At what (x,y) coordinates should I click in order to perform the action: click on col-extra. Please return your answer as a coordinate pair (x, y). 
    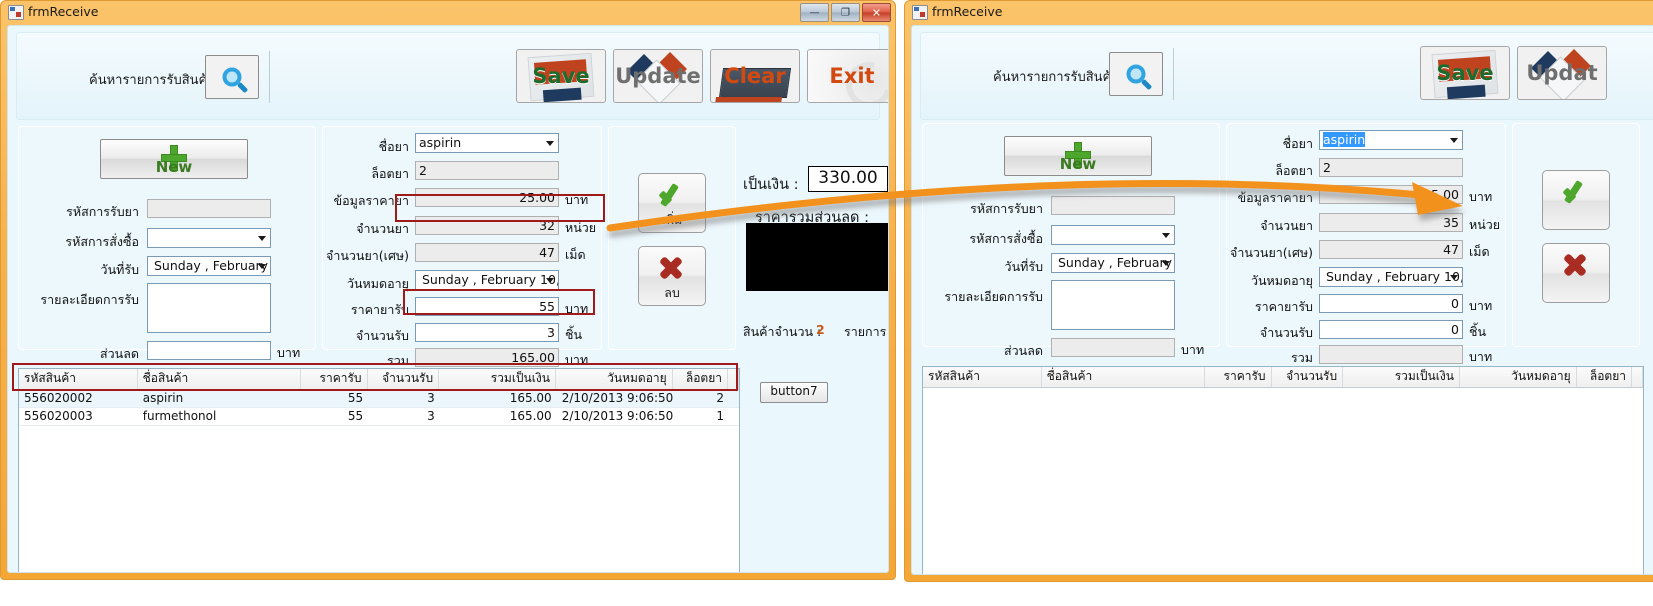
    Looking at the image, I should click on (733, 379).